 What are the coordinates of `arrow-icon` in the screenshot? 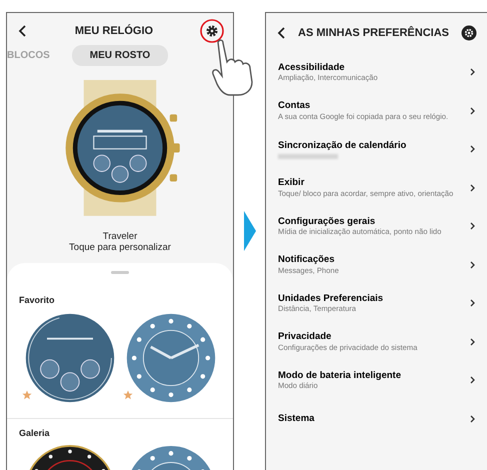 It's located at (250, 231).